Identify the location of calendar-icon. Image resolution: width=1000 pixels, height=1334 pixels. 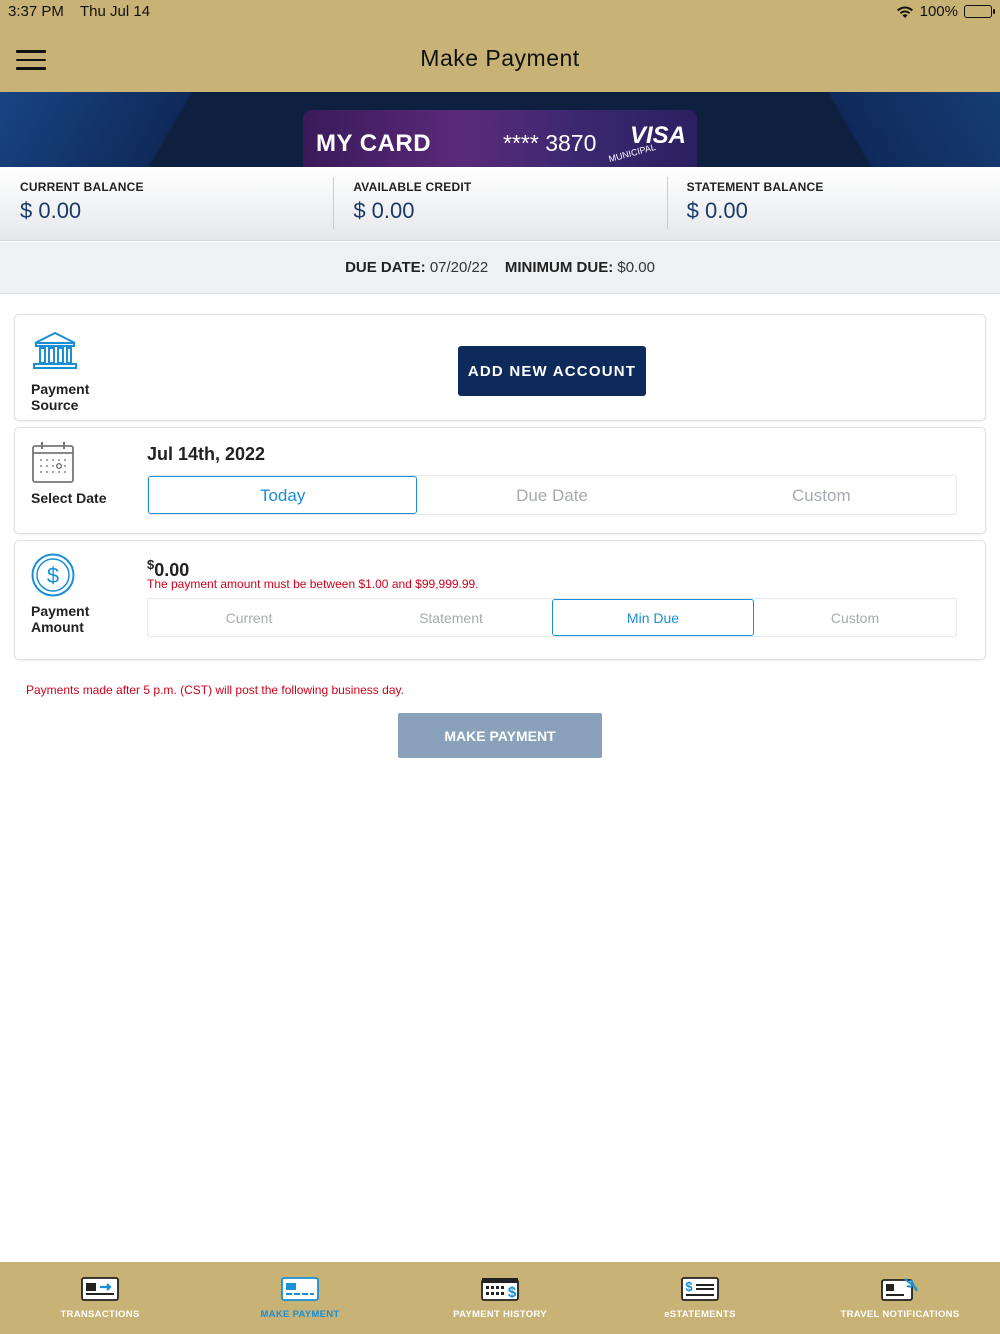
(53, 462).